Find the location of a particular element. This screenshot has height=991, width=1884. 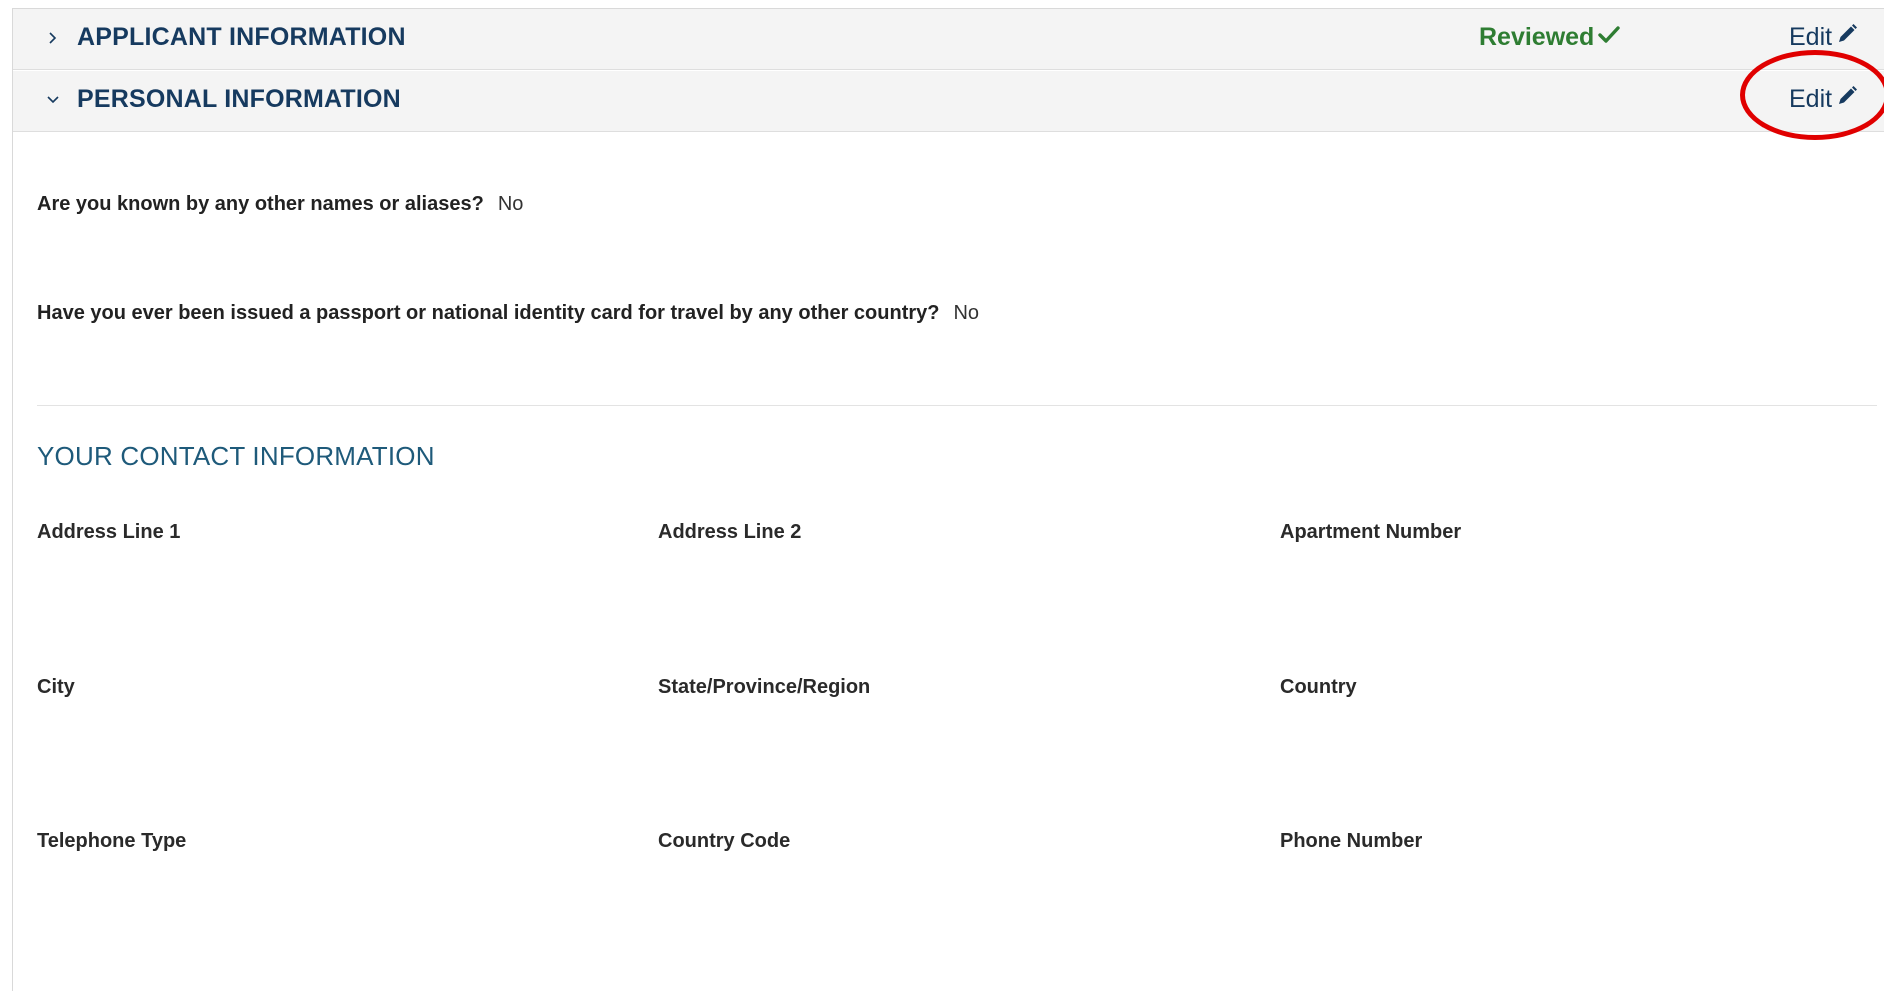

edit-personal-button: Edit is located at coordinates (1823, 99).